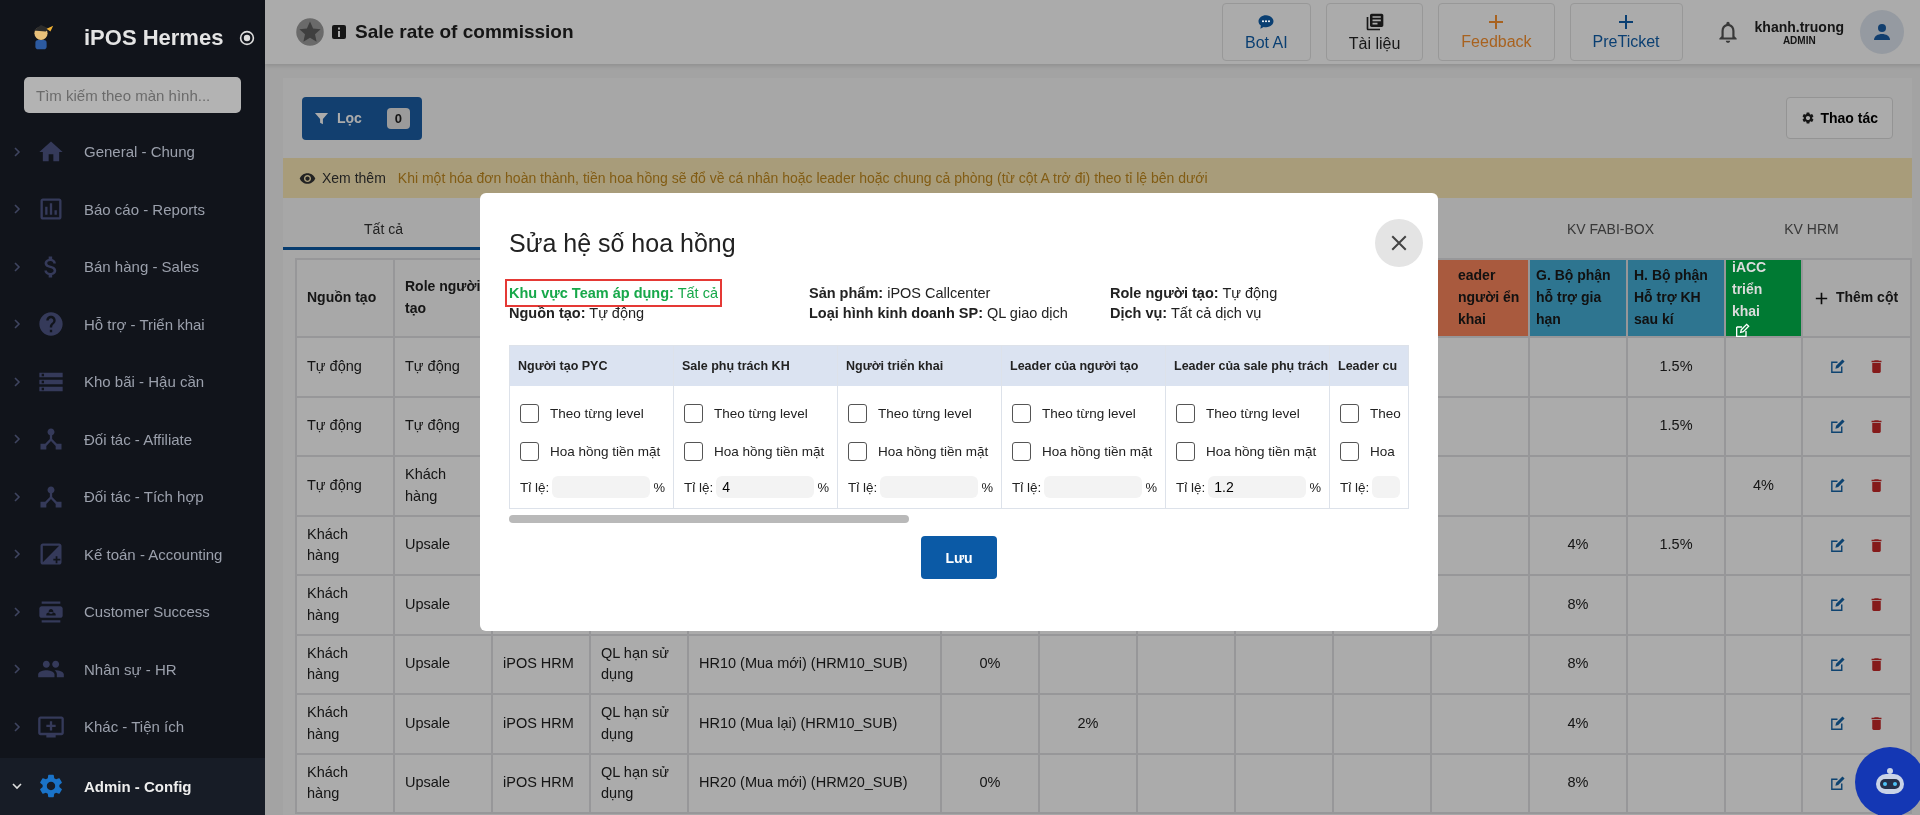  What do you see at coordinates (755, 366) in the screenshot?
I see `column-header: Sale phụ trách KH` at bounding box center [755, 366].